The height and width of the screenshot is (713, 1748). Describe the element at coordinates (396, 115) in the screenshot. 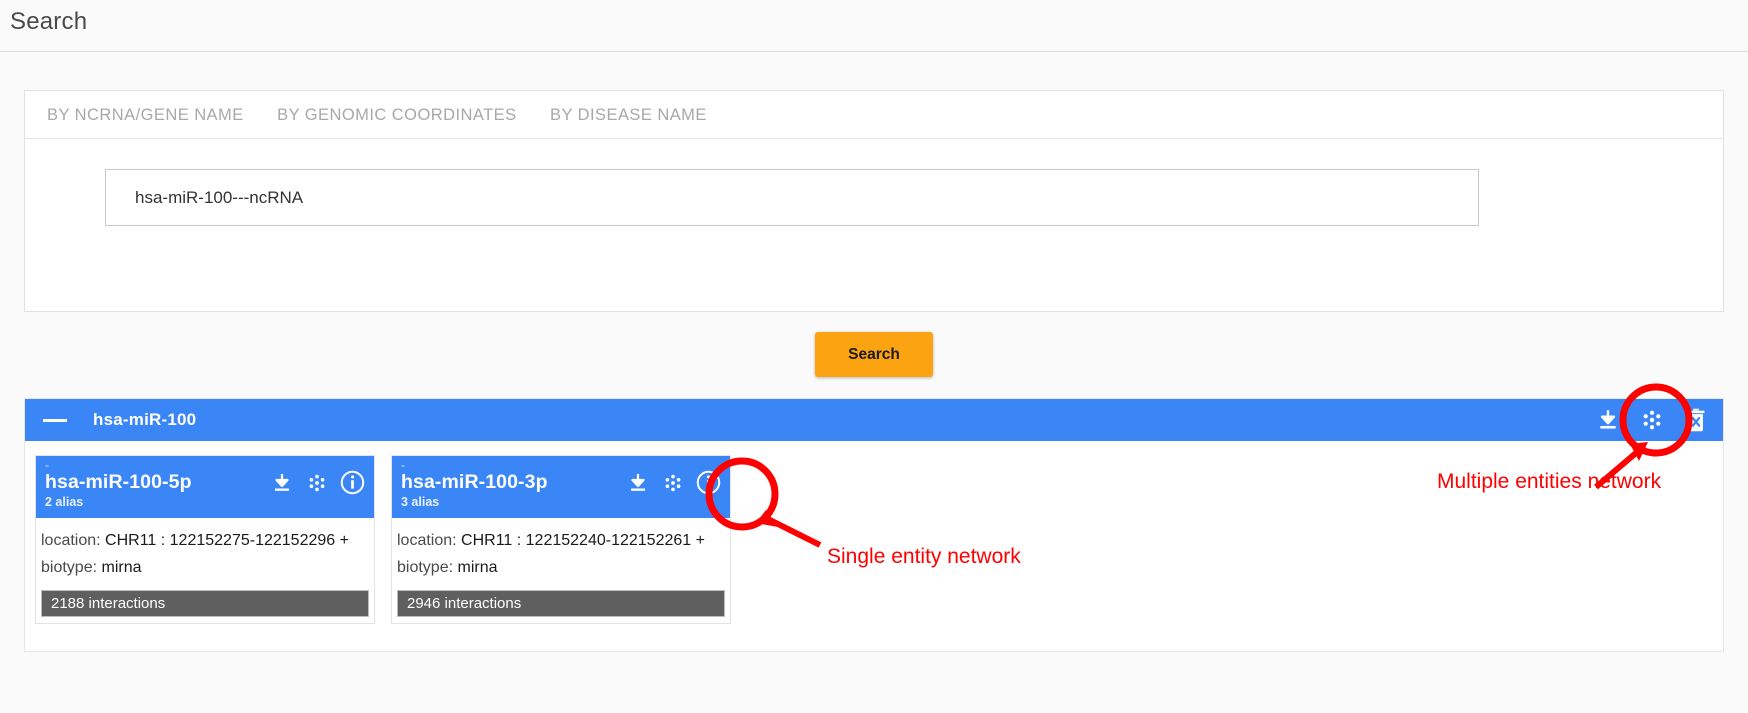

I see `tab-by-genomic-coordinates: BY GENOMIC COORDINATES` at that location.